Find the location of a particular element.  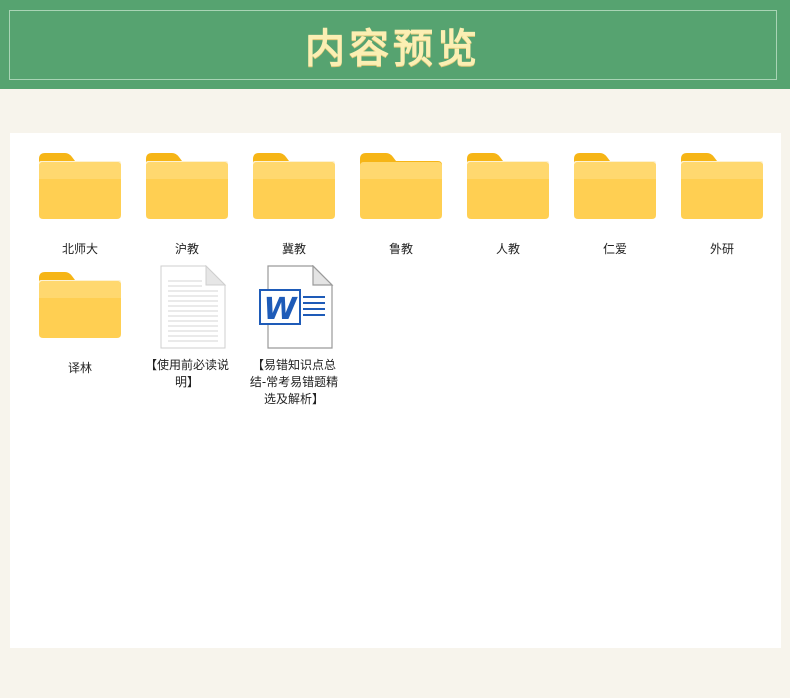

item-label: 仁爱 is located at coordinates (614, 249).